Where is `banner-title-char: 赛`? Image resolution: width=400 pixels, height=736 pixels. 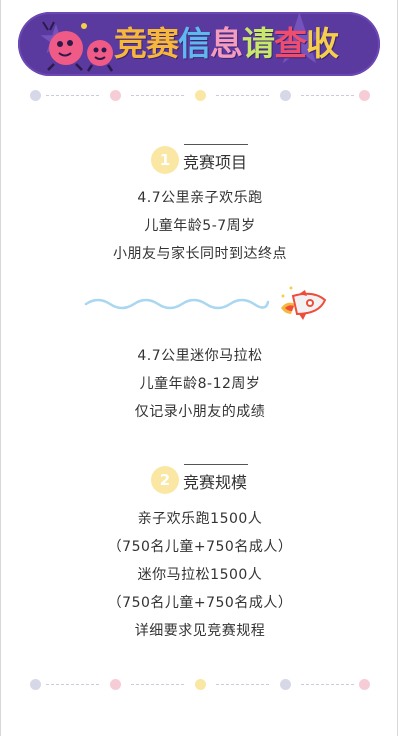 banner-title-char: 赛 is located at coordinates (162, 43).